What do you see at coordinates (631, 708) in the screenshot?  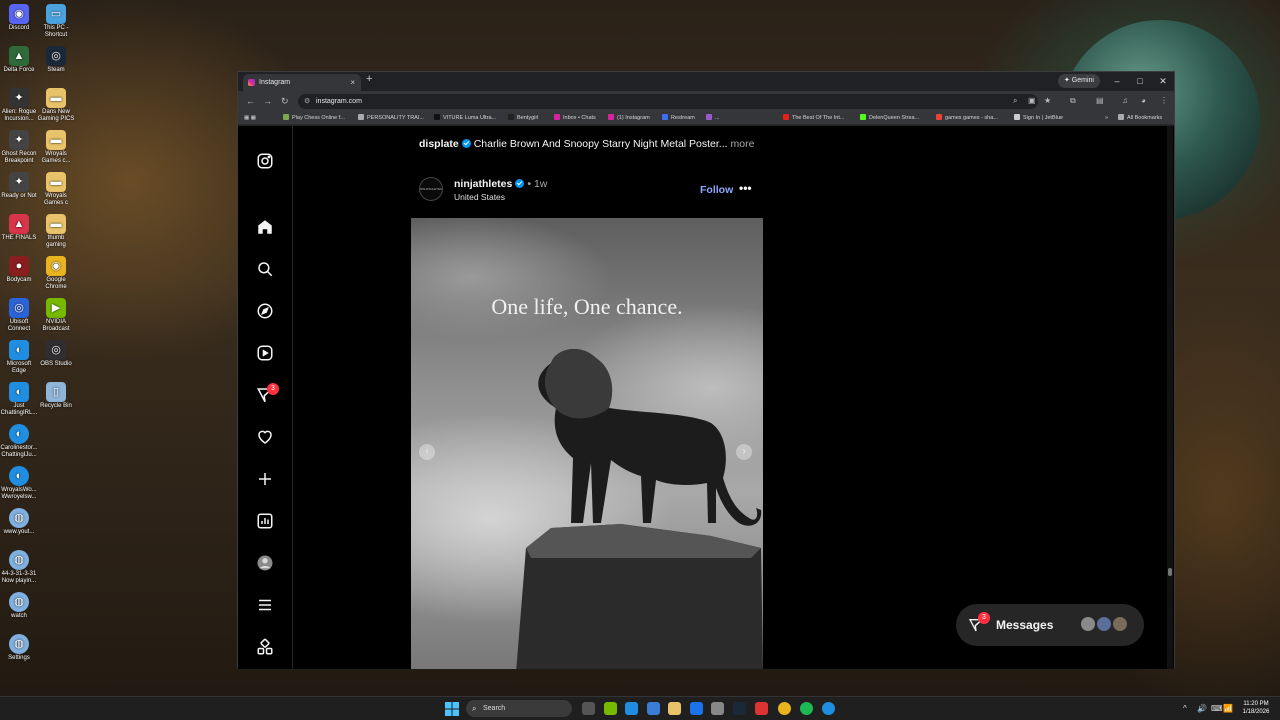 I see `edge-app-icon` at bounding box center [631, 708].